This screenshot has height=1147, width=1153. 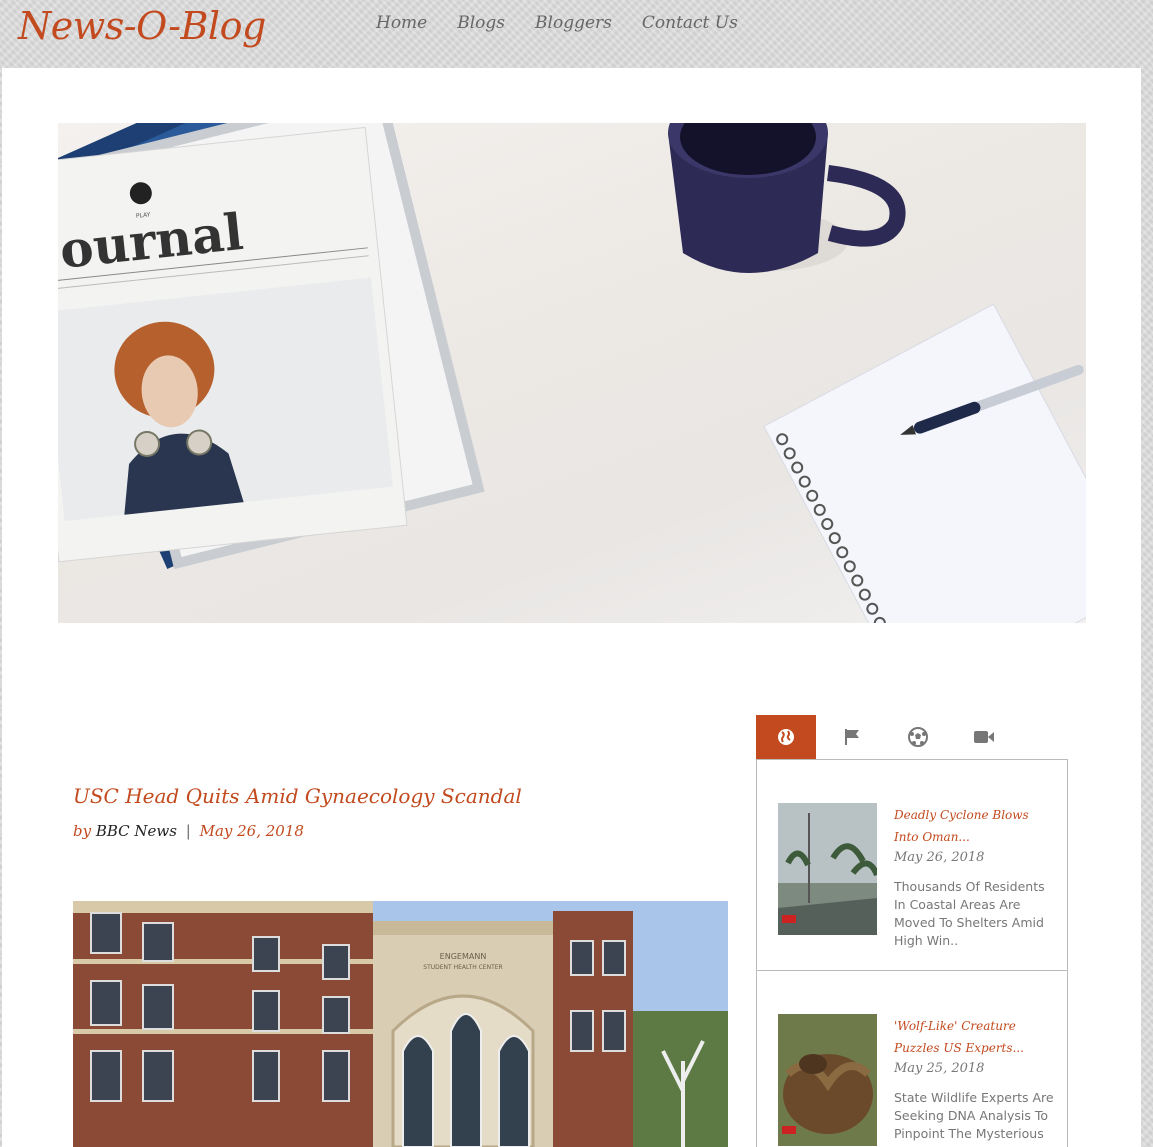 I want to click on tab-sports, so click(x=918, y=737).